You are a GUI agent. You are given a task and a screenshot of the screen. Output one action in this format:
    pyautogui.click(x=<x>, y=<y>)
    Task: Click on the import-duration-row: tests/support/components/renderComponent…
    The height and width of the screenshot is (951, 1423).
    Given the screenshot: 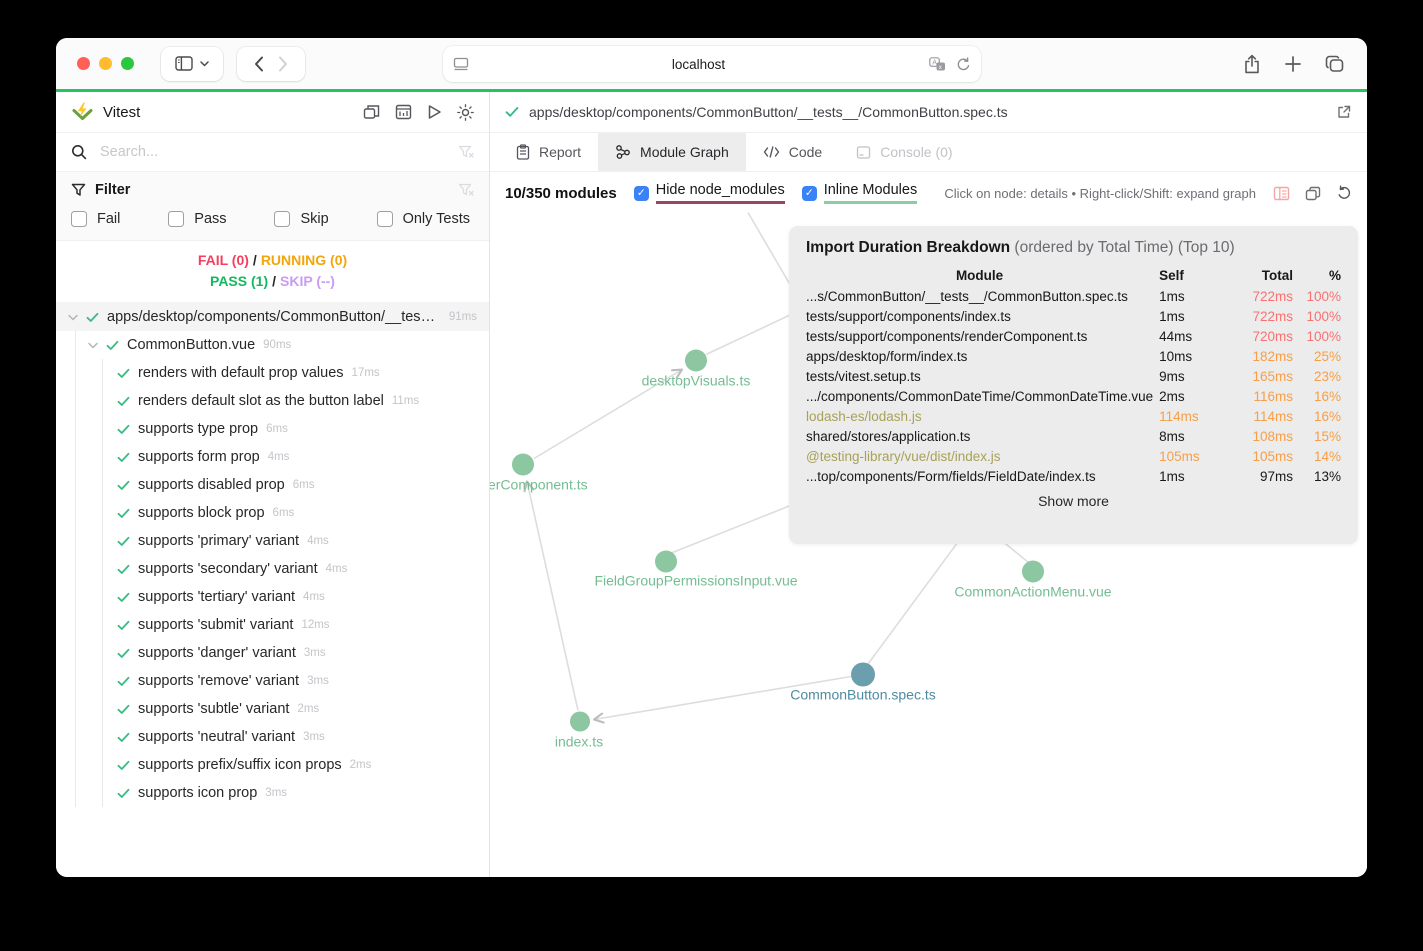 What is the action you would take?
    pyautogui.click(x=1073, y=336)
    